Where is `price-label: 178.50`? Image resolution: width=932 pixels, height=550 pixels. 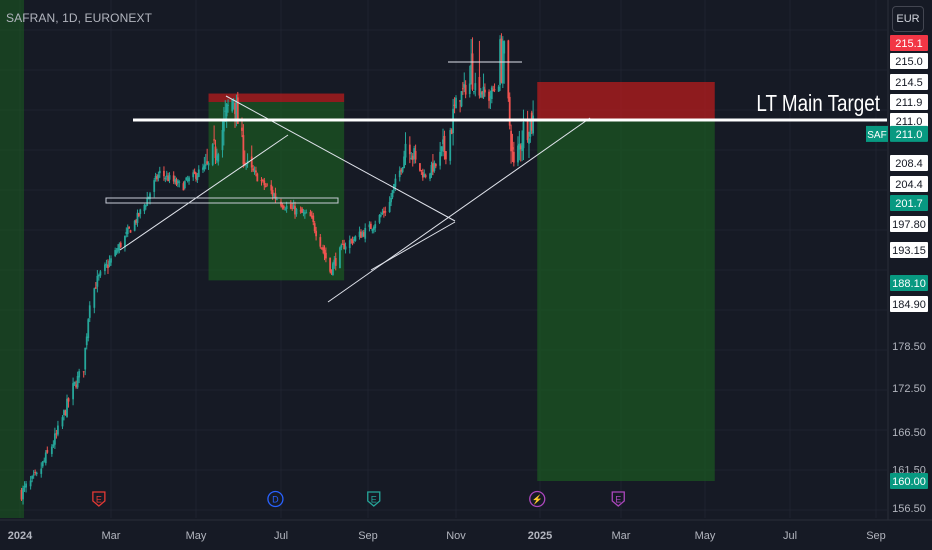
price-label: 178.50 is located at coordinates (909, 347).